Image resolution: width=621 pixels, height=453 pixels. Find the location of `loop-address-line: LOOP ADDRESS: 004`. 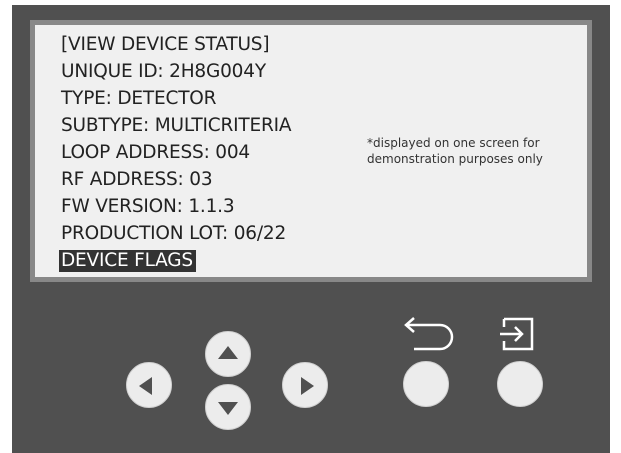

loop-address-line: LOOP ADDRESS: 004 is located at coordinates (156, 152).